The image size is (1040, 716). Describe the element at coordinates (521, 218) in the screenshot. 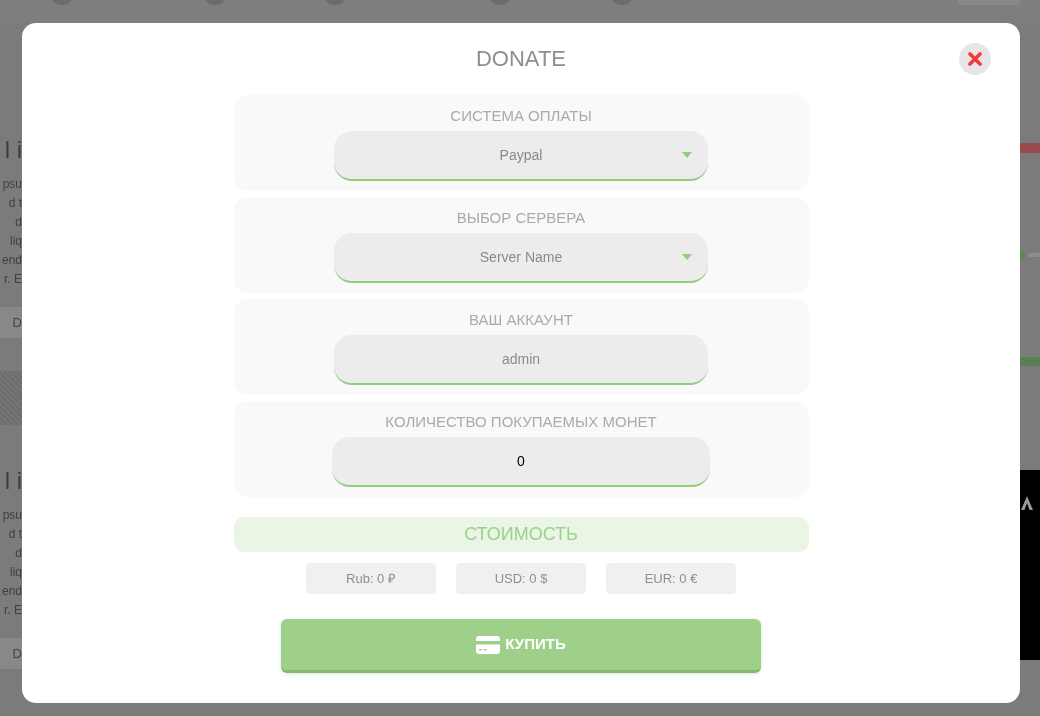

I see `field-label: ВЫБОР СЕРВЕРА` at that location.